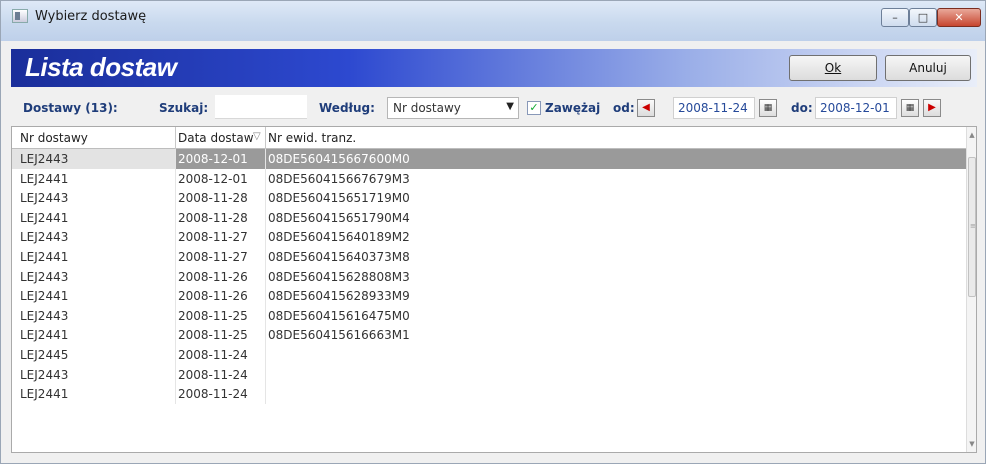 The image size is (986, 464). I want to click on from-date-field: 2008-11-24, so click(714, 108).